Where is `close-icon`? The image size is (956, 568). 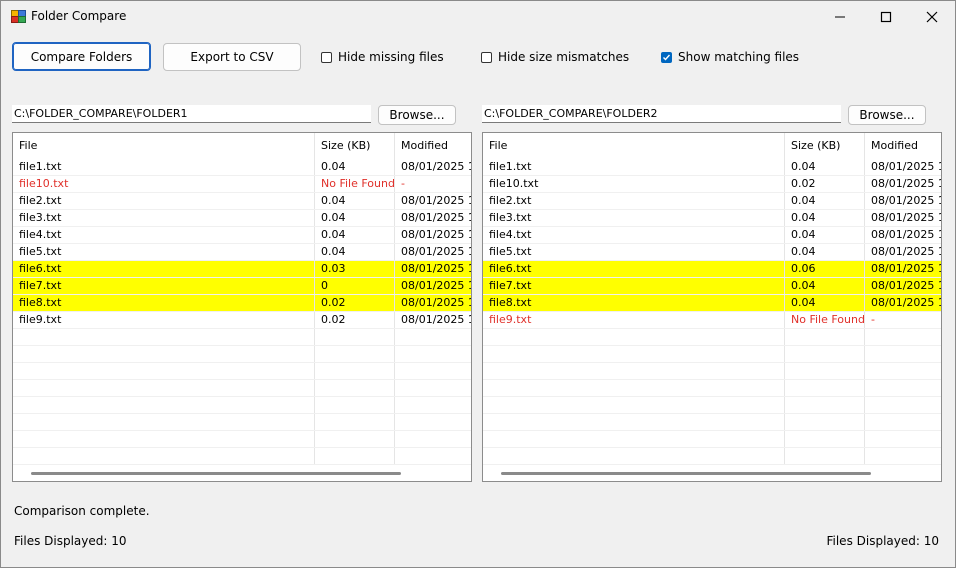
close-icon is located at coordinates (931, 16).